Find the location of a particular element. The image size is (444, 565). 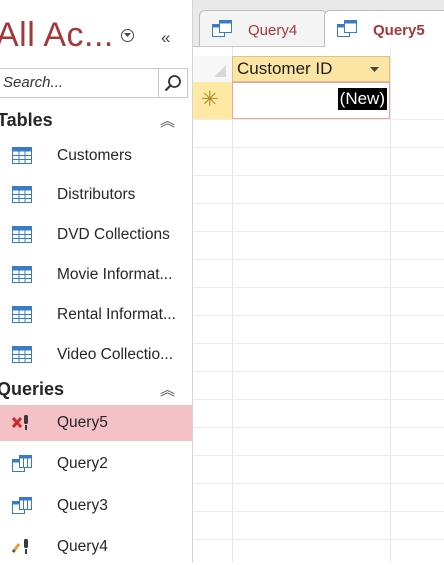

document-tab-strip: Query4 Query5 is located at coordinates (318, 23).